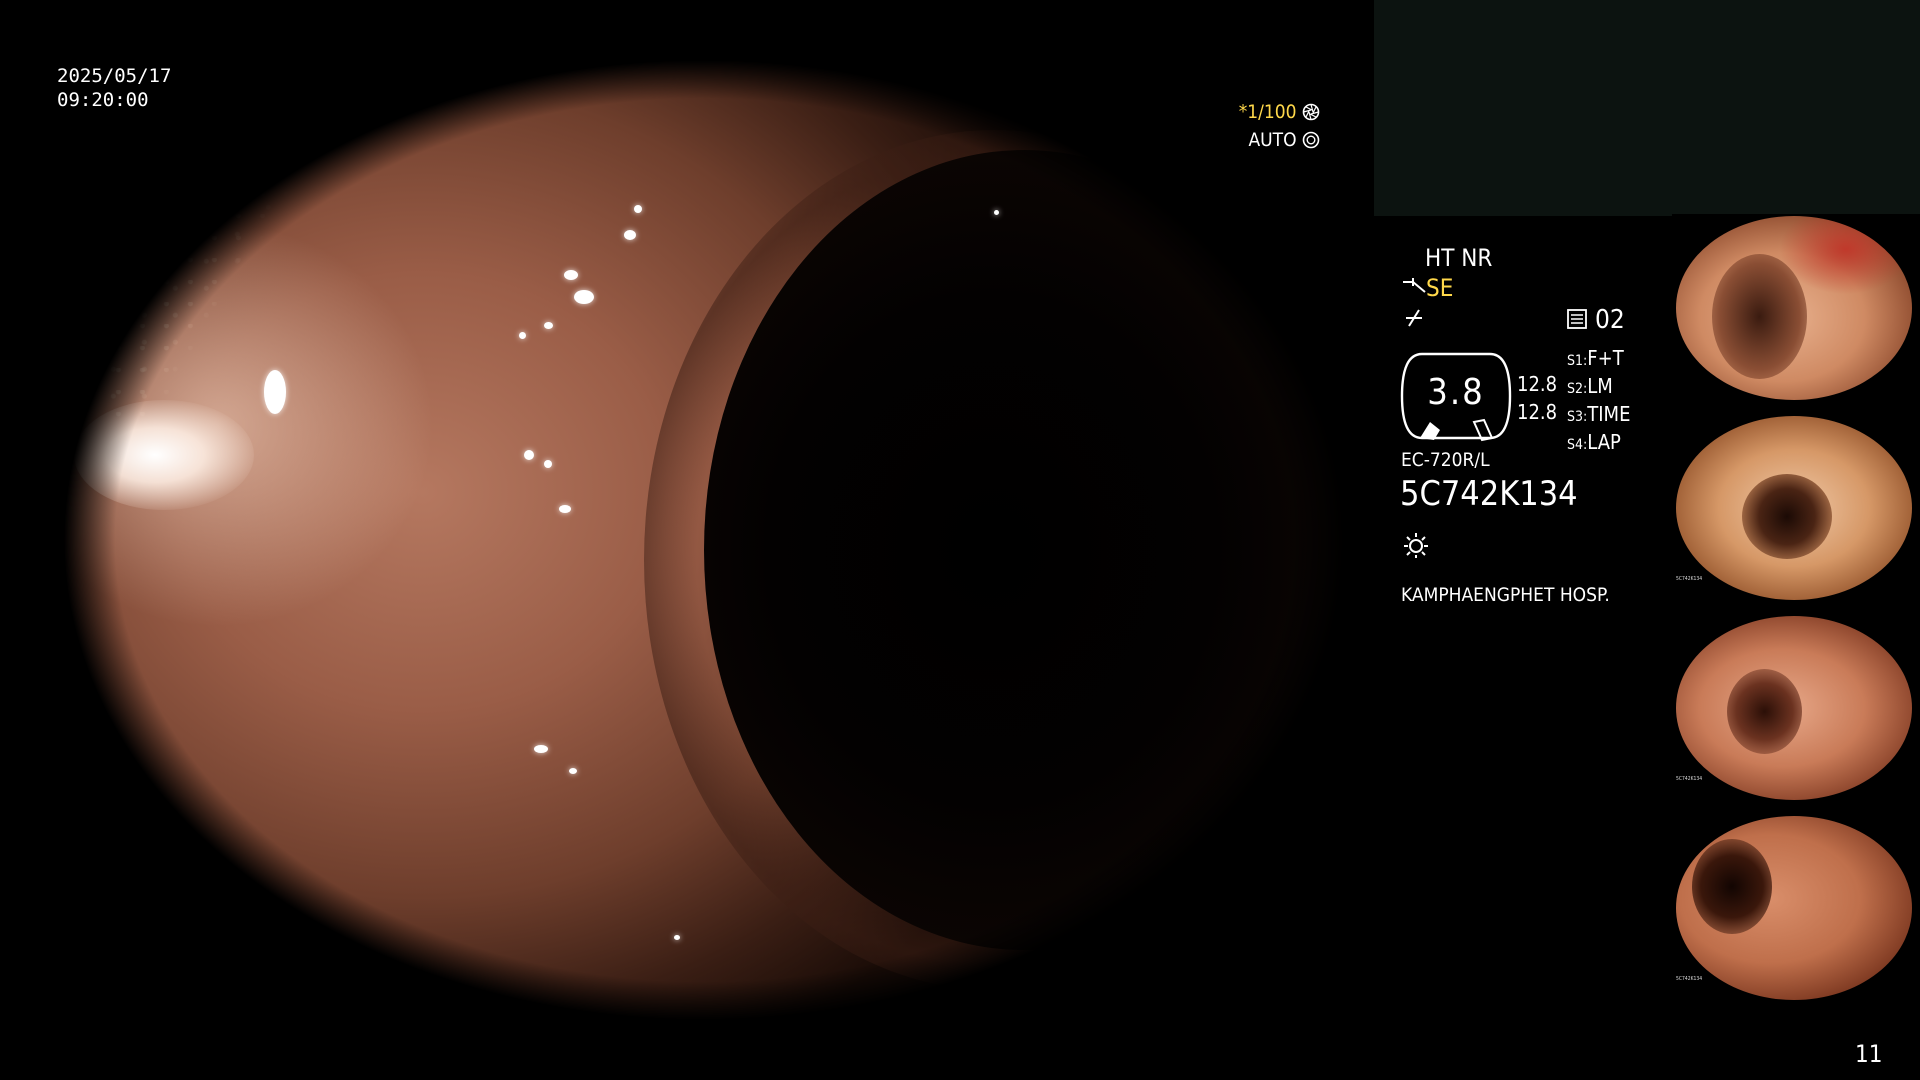  Describe the element at coordinates (1267, 112) in the screenshot. I see `shutter-speed: *1/100` at that location.